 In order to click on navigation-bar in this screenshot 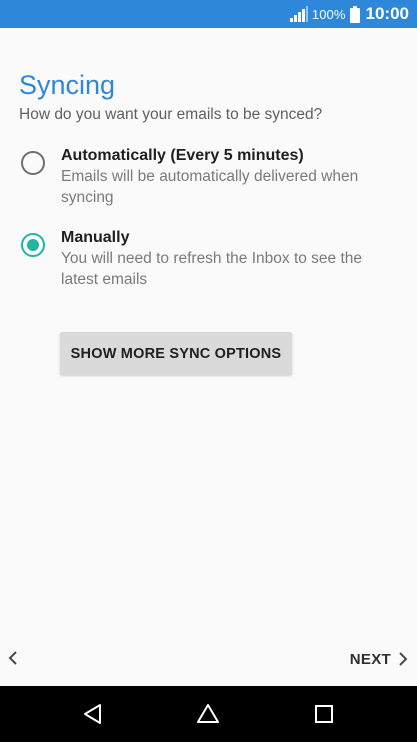, I will do `click(208, 714)`.